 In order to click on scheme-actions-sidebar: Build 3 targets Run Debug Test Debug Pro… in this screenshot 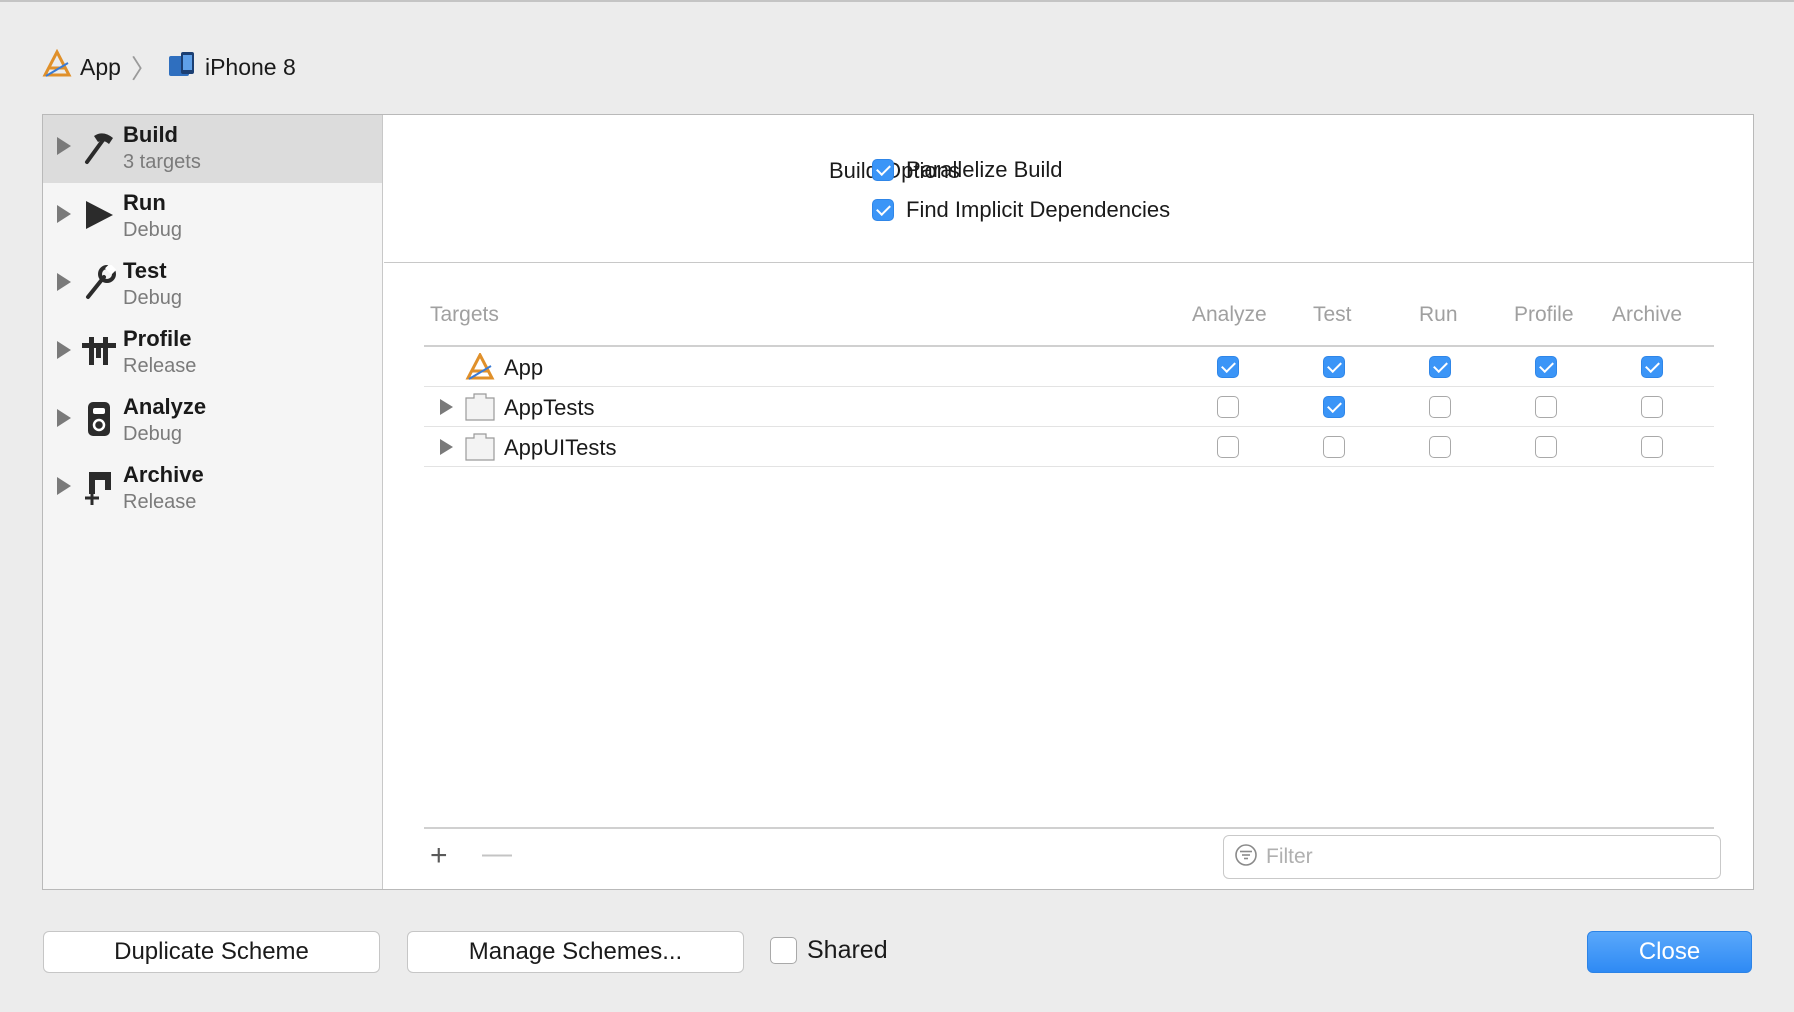, I will do `click(213, 502)`.